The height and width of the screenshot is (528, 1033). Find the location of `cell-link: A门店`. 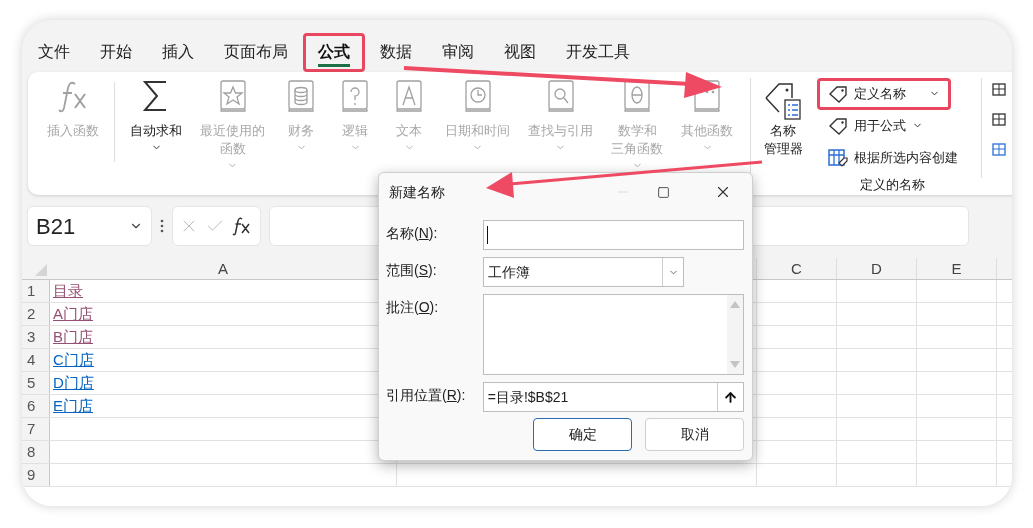

cell-link: A门店 is located at coordinates (73, 313).